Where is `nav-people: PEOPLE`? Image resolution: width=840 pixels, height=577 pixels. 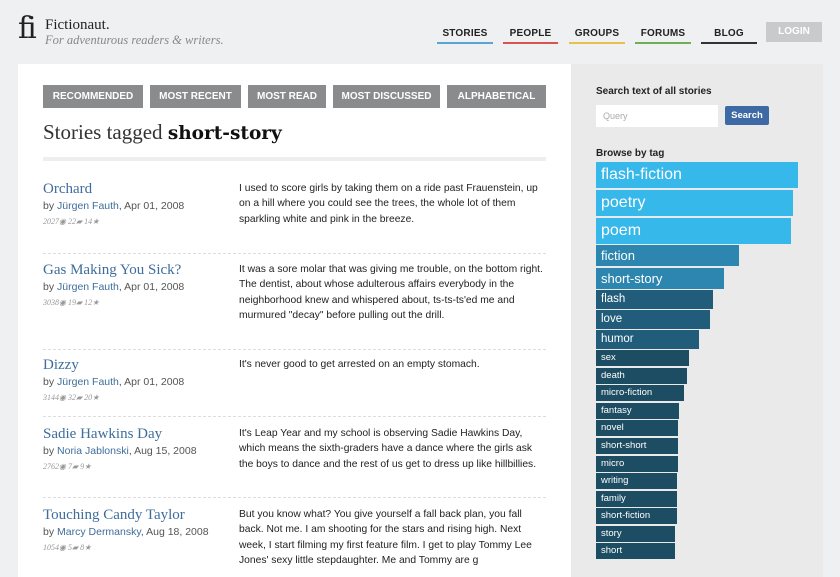
nav-people: PEOPLE is located at coordinates (530, 36).